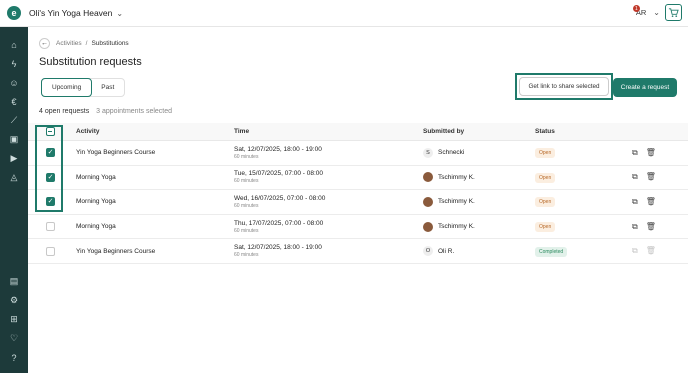  I want to click on submitter-name: Oli R., so click(446, 251).